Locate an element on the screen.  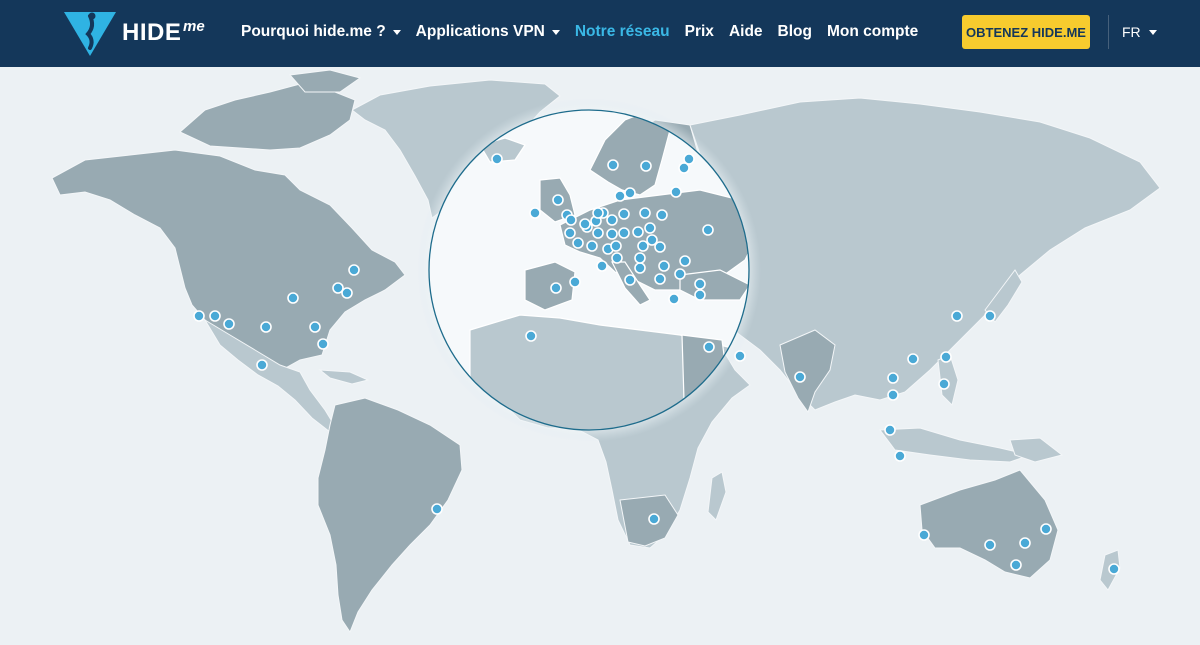
arctic-islands-shape is located at coordinates (267, 117).